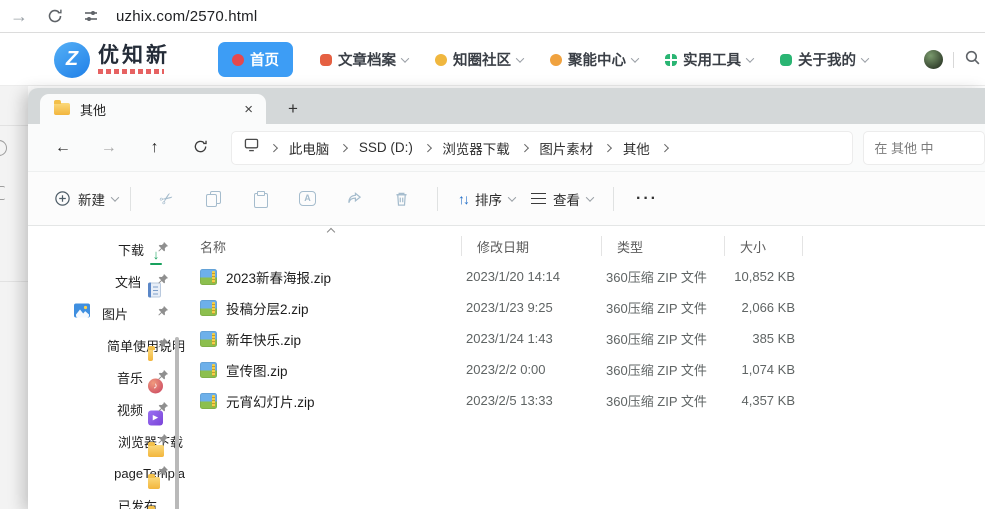 This screenshot has height=509, width=985. I want to click on view-label: 查看, so click(566, 200).